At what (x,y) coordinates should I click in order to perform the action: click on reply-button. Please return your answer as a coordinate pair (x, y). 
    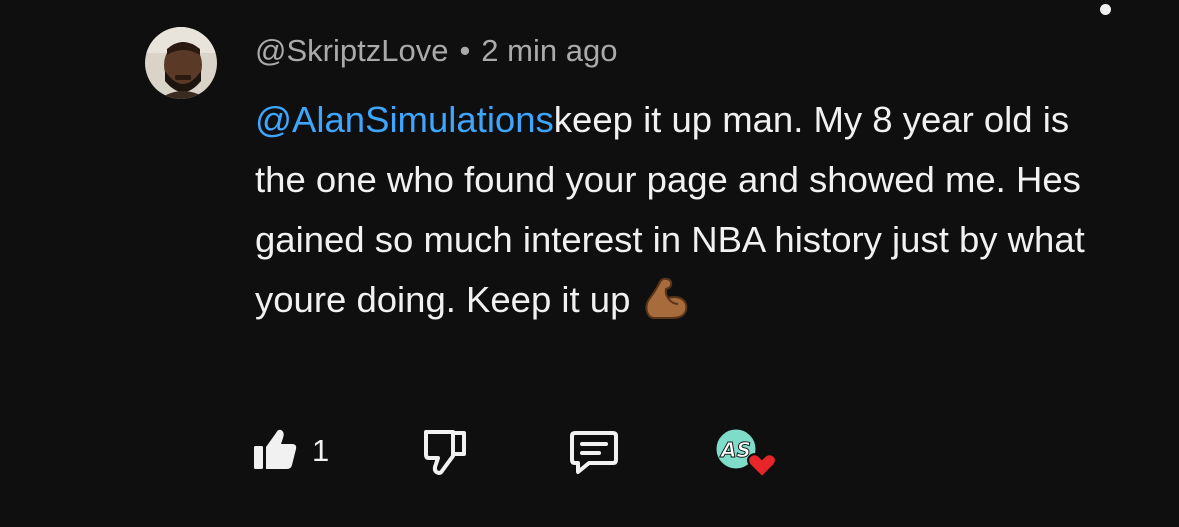
    Looking at the image, I should click on (594, 454).